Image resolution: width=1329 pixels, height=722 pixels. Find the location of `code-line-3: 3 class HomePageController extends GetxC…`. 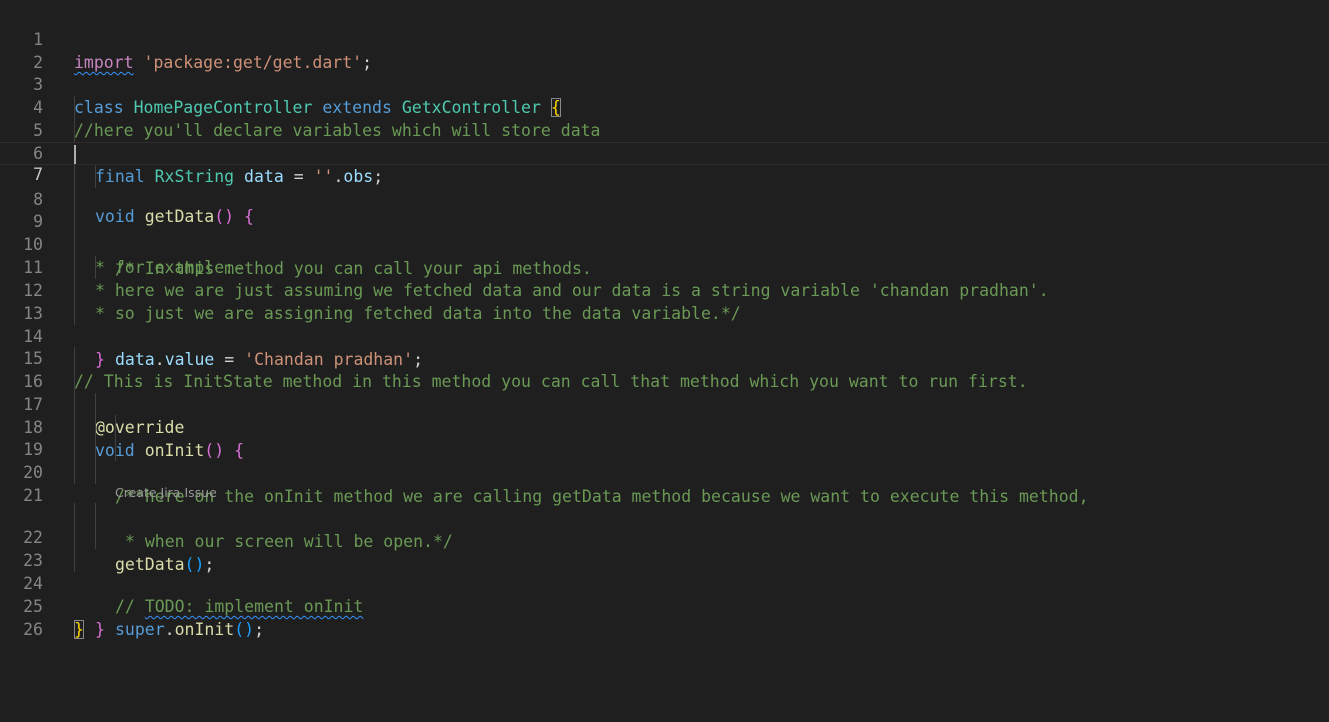

code-line-3: 3 class HomePageController extends GetxC… is located at coordinates (664, 83).